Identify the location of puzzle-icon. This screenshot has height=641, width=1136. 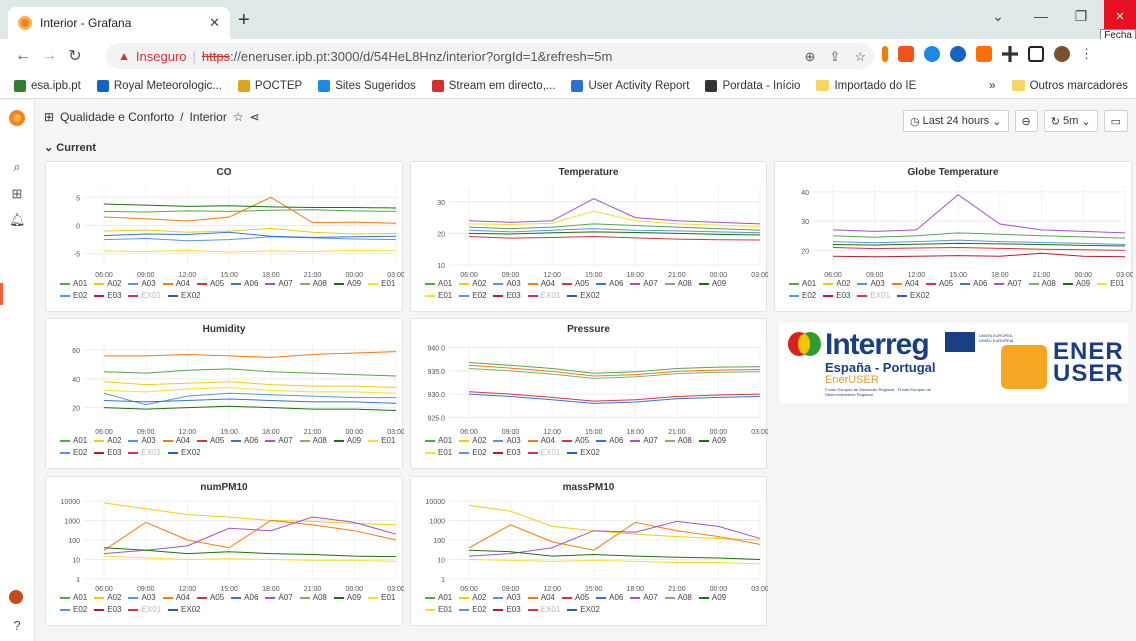
(1010, 54).